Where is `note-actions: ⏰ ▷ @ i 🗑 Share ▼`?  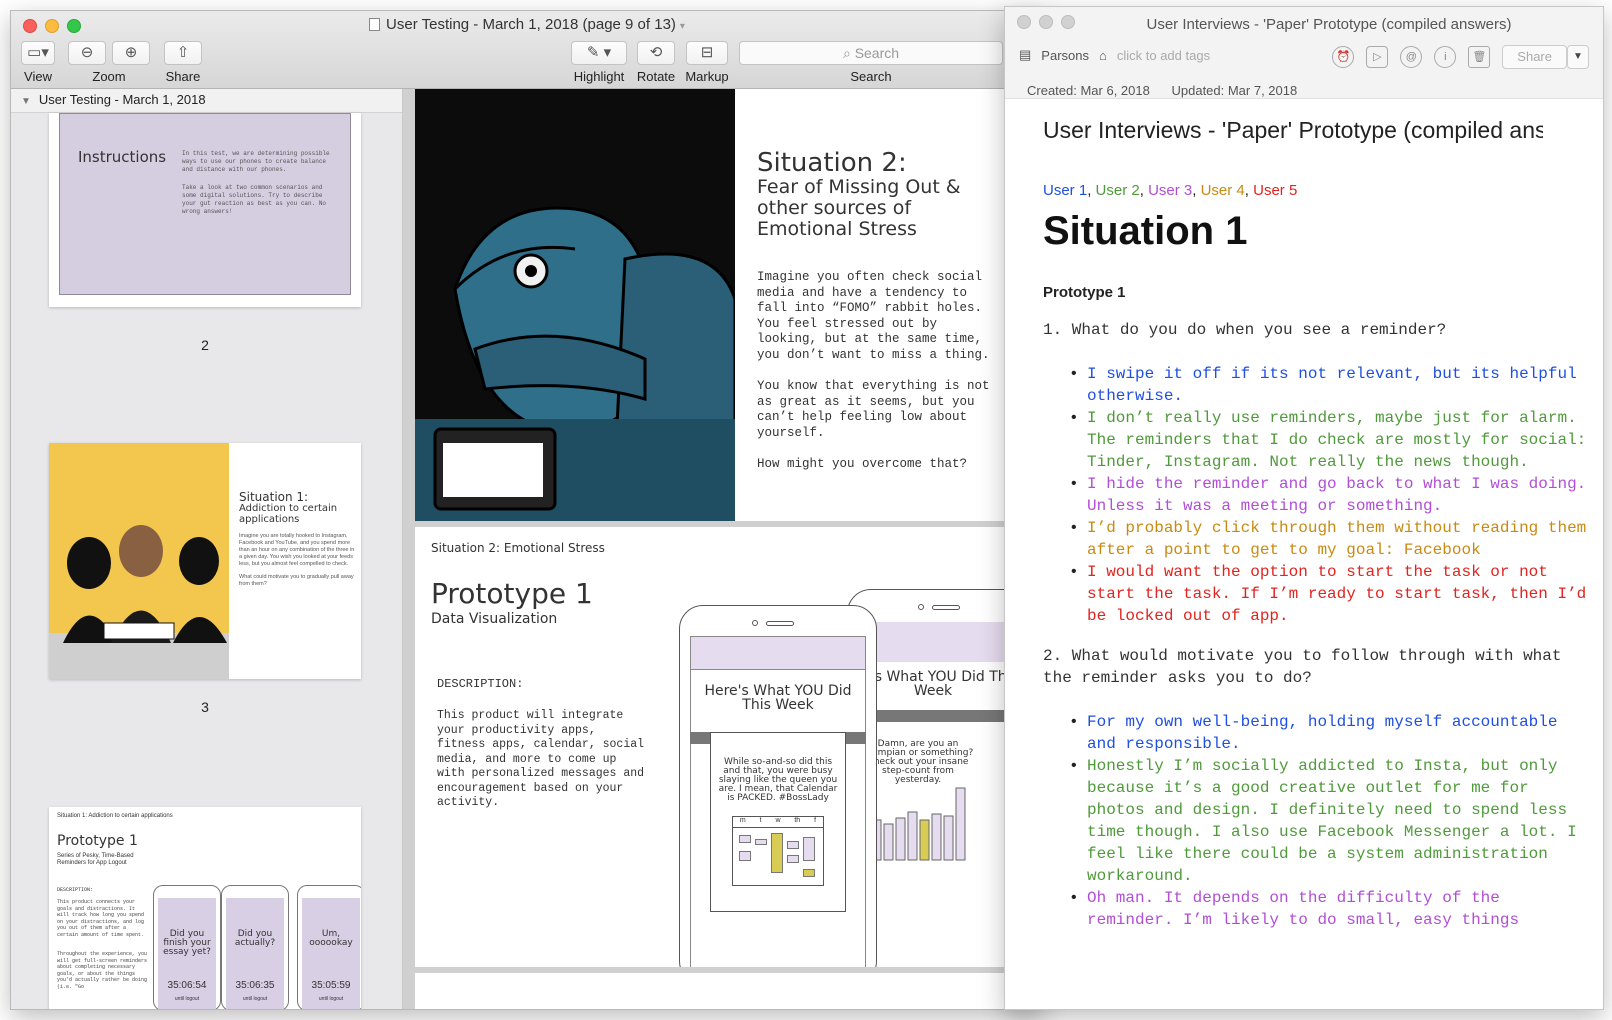 note-actions: ⏰ ▷ @ i 🗑 Share ▼ is located at coordinates (1460, 57).